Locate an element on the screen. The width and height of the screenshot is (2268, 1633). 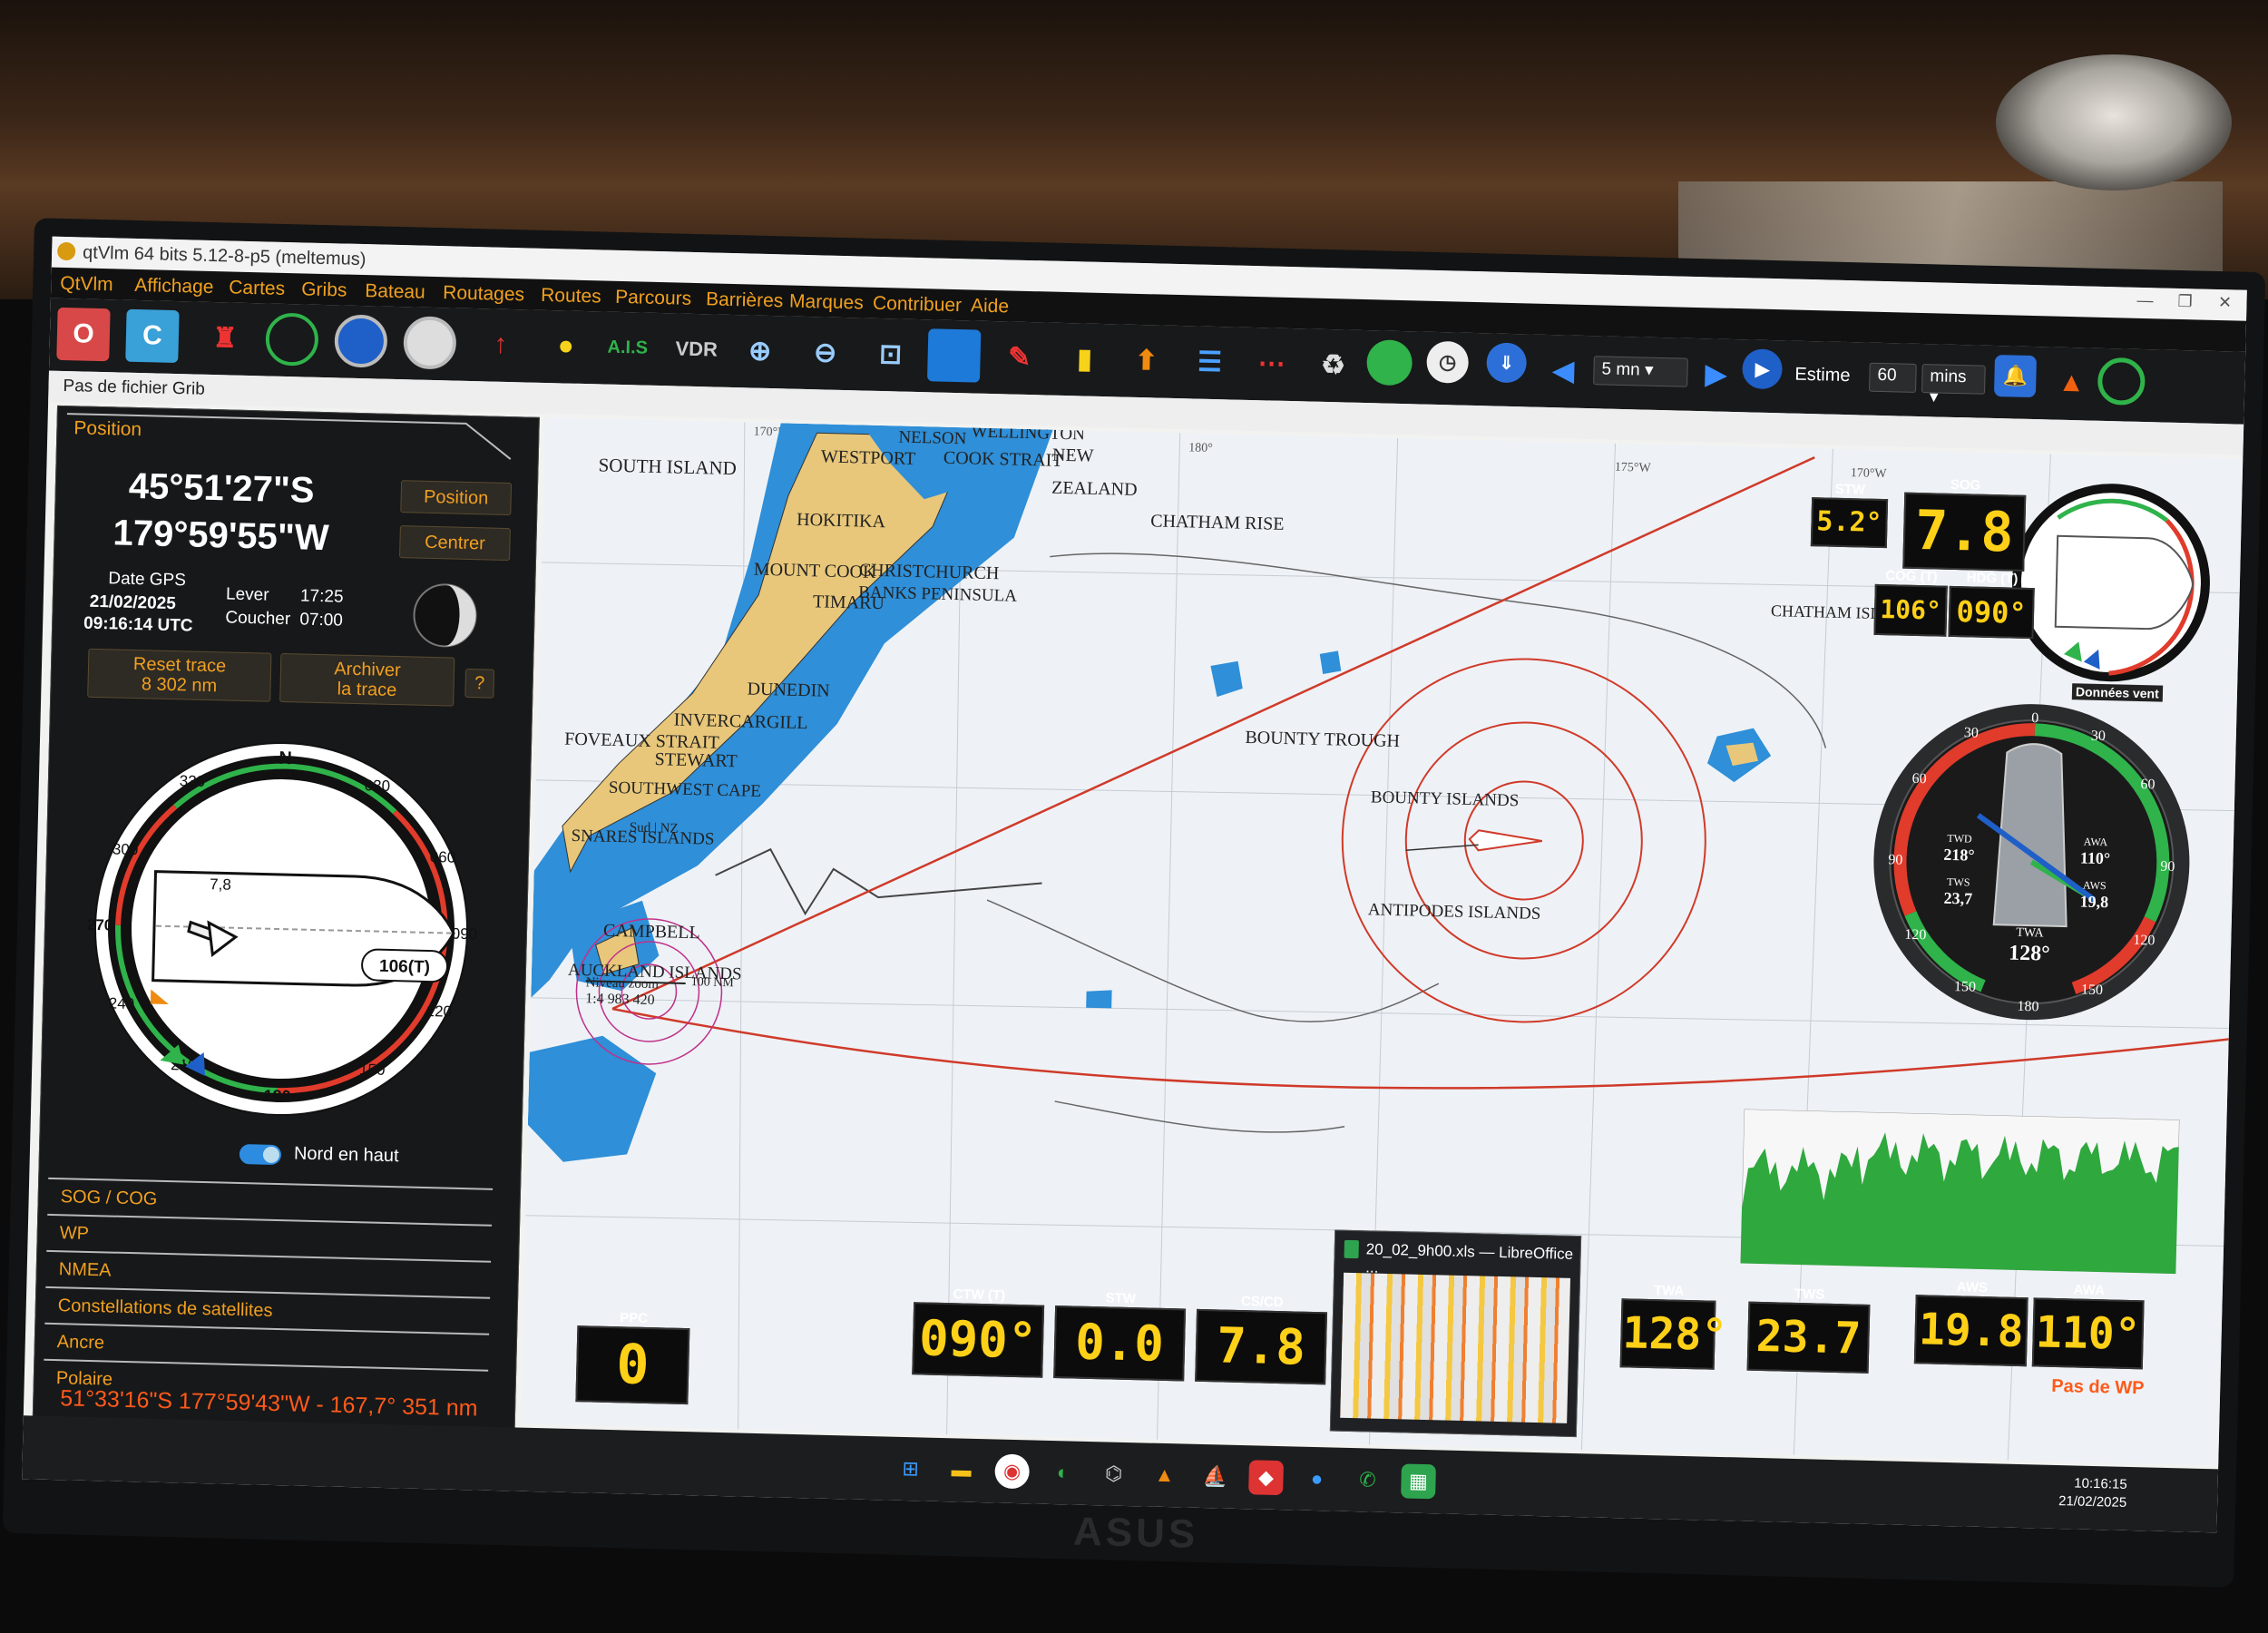
menu-qtvlm: QtVlm is located at coordinates (87, 284).